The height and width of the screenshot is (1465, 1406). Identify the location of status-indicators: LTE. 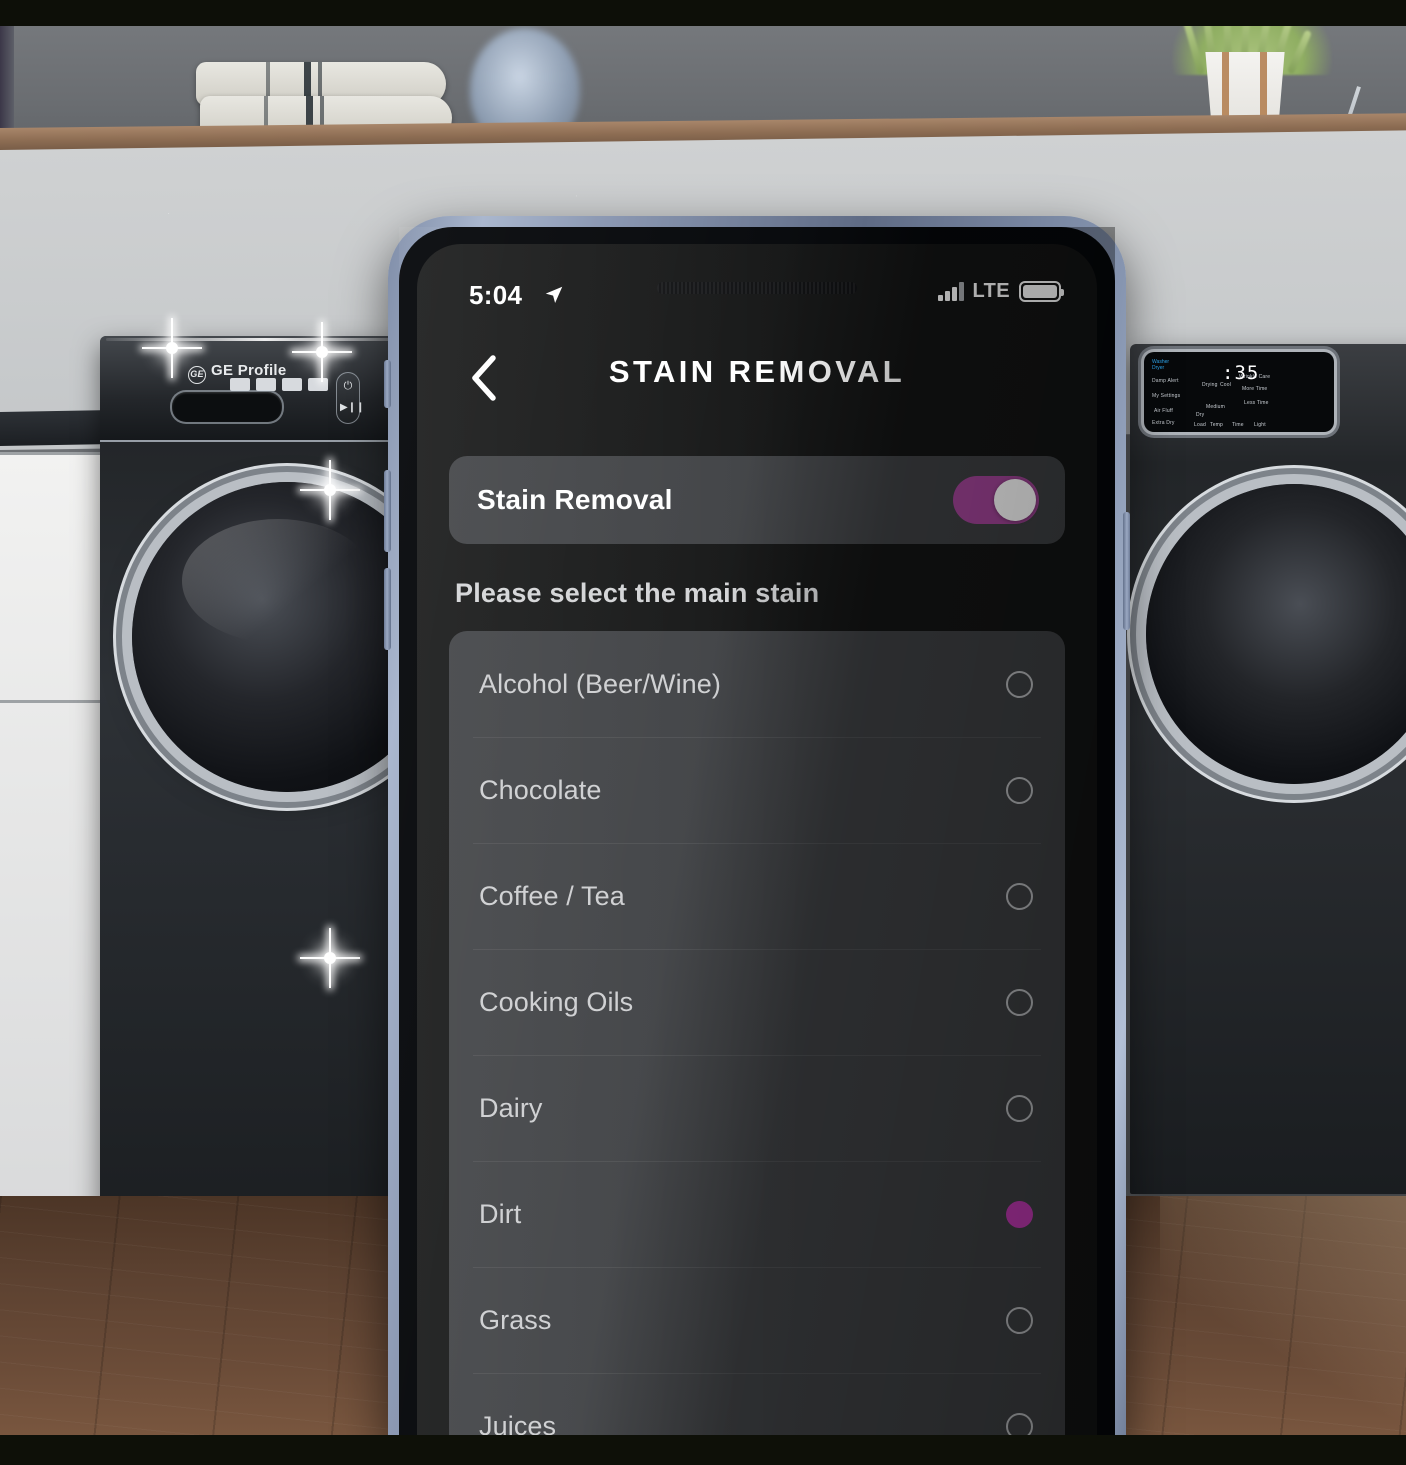
(1001, 291).